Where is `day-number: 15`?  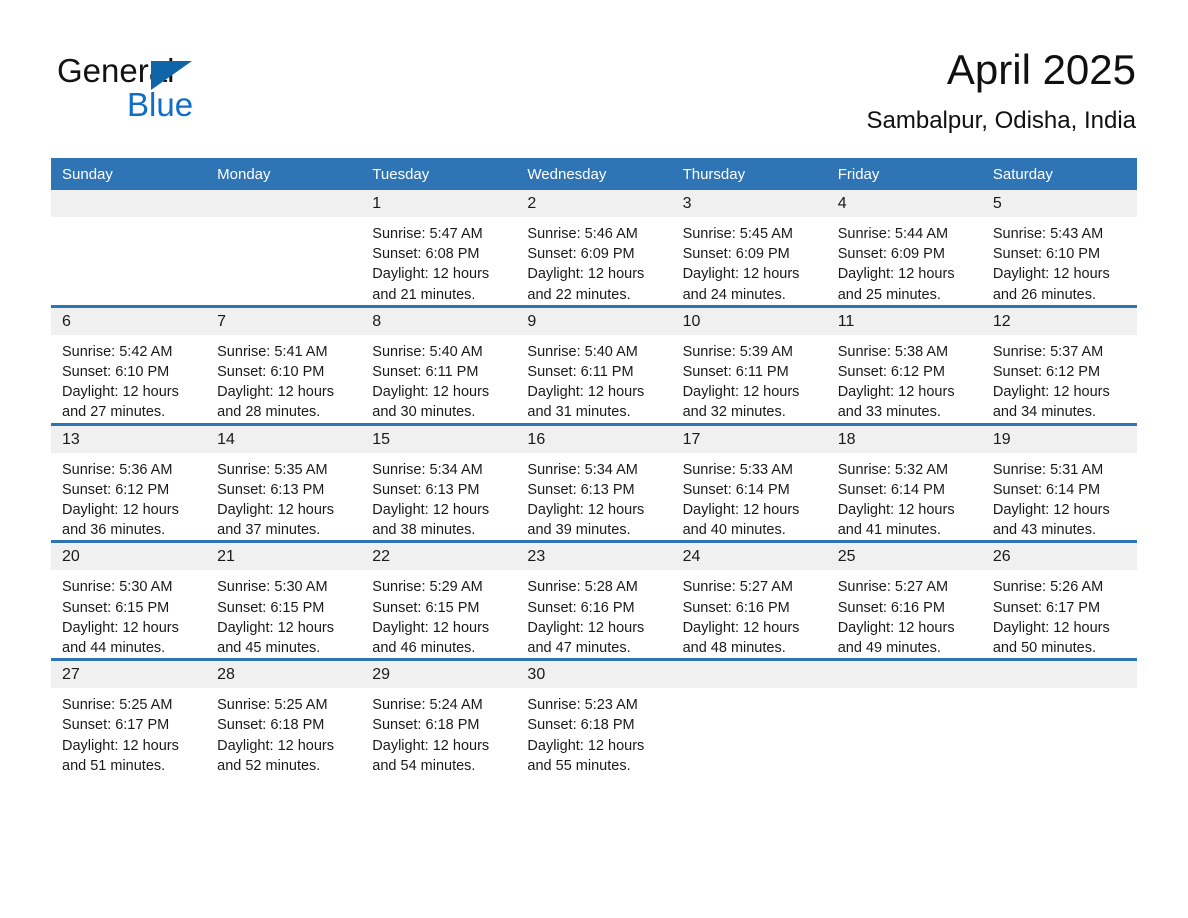 day-number: 15 is located at coordinates (439, 439).